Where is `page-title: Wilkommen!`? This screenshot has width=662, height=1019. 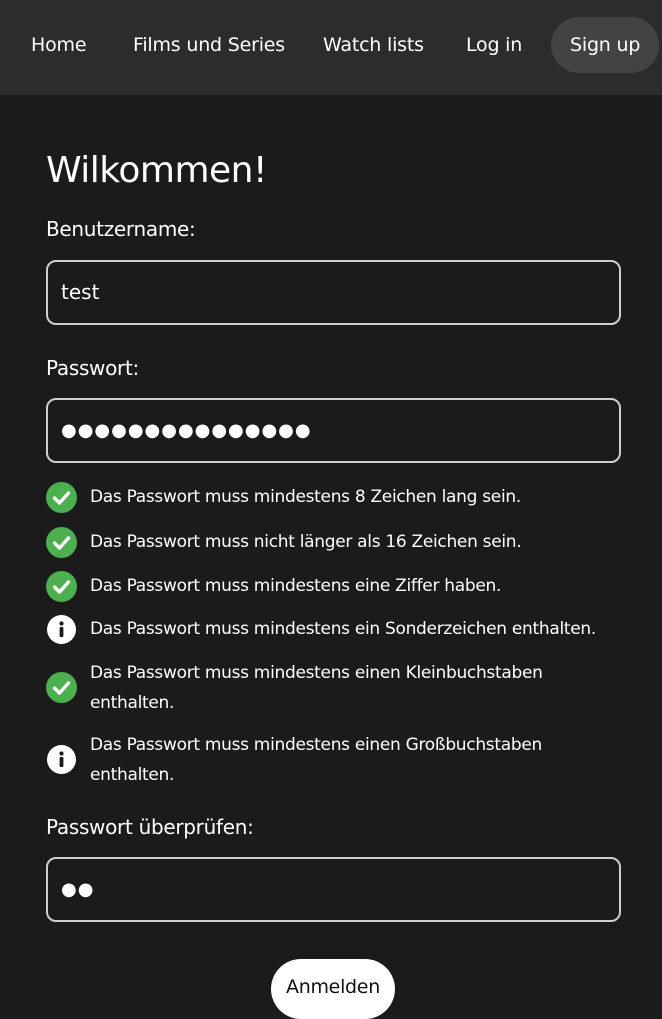 page-title: Wilkommen! is located at coordinates (156, 170).